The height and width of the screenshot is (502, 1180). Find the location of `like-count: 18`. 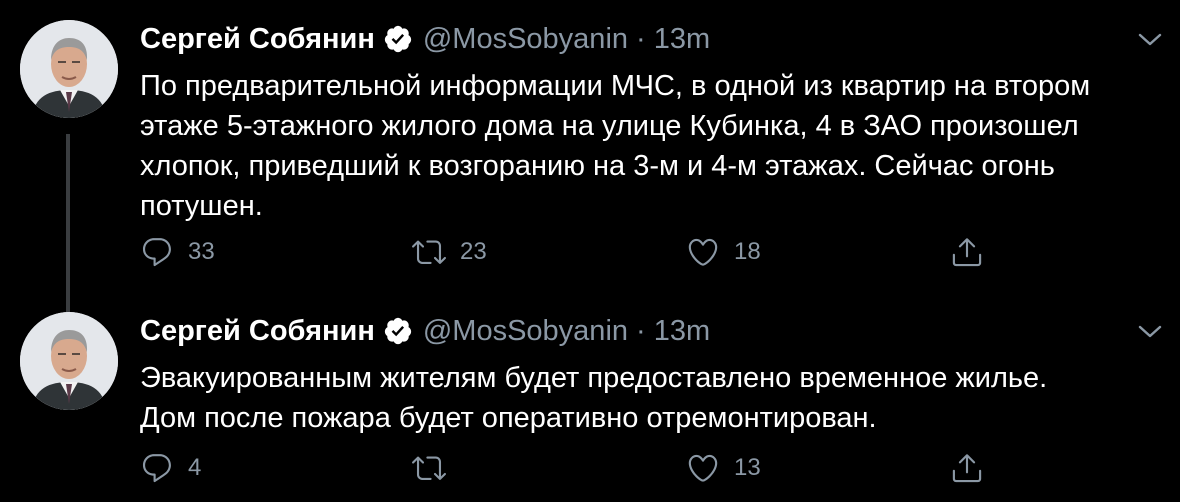

like-count: 18 is located at coordinates (747, 251).